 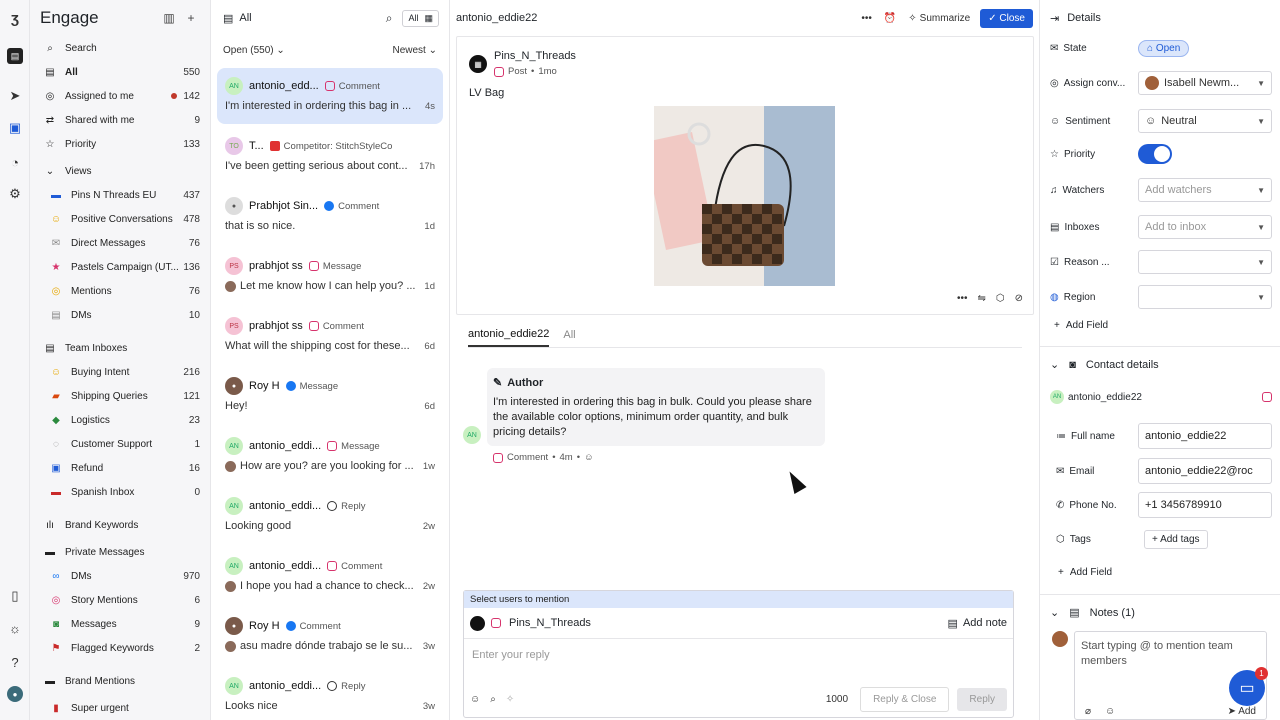 What do you see at coordinates (330, 694) in the screenshot?
I see `list-item: AN antonio_eddi... Reply Looks nice 3w` at bounding box center [330, 694].